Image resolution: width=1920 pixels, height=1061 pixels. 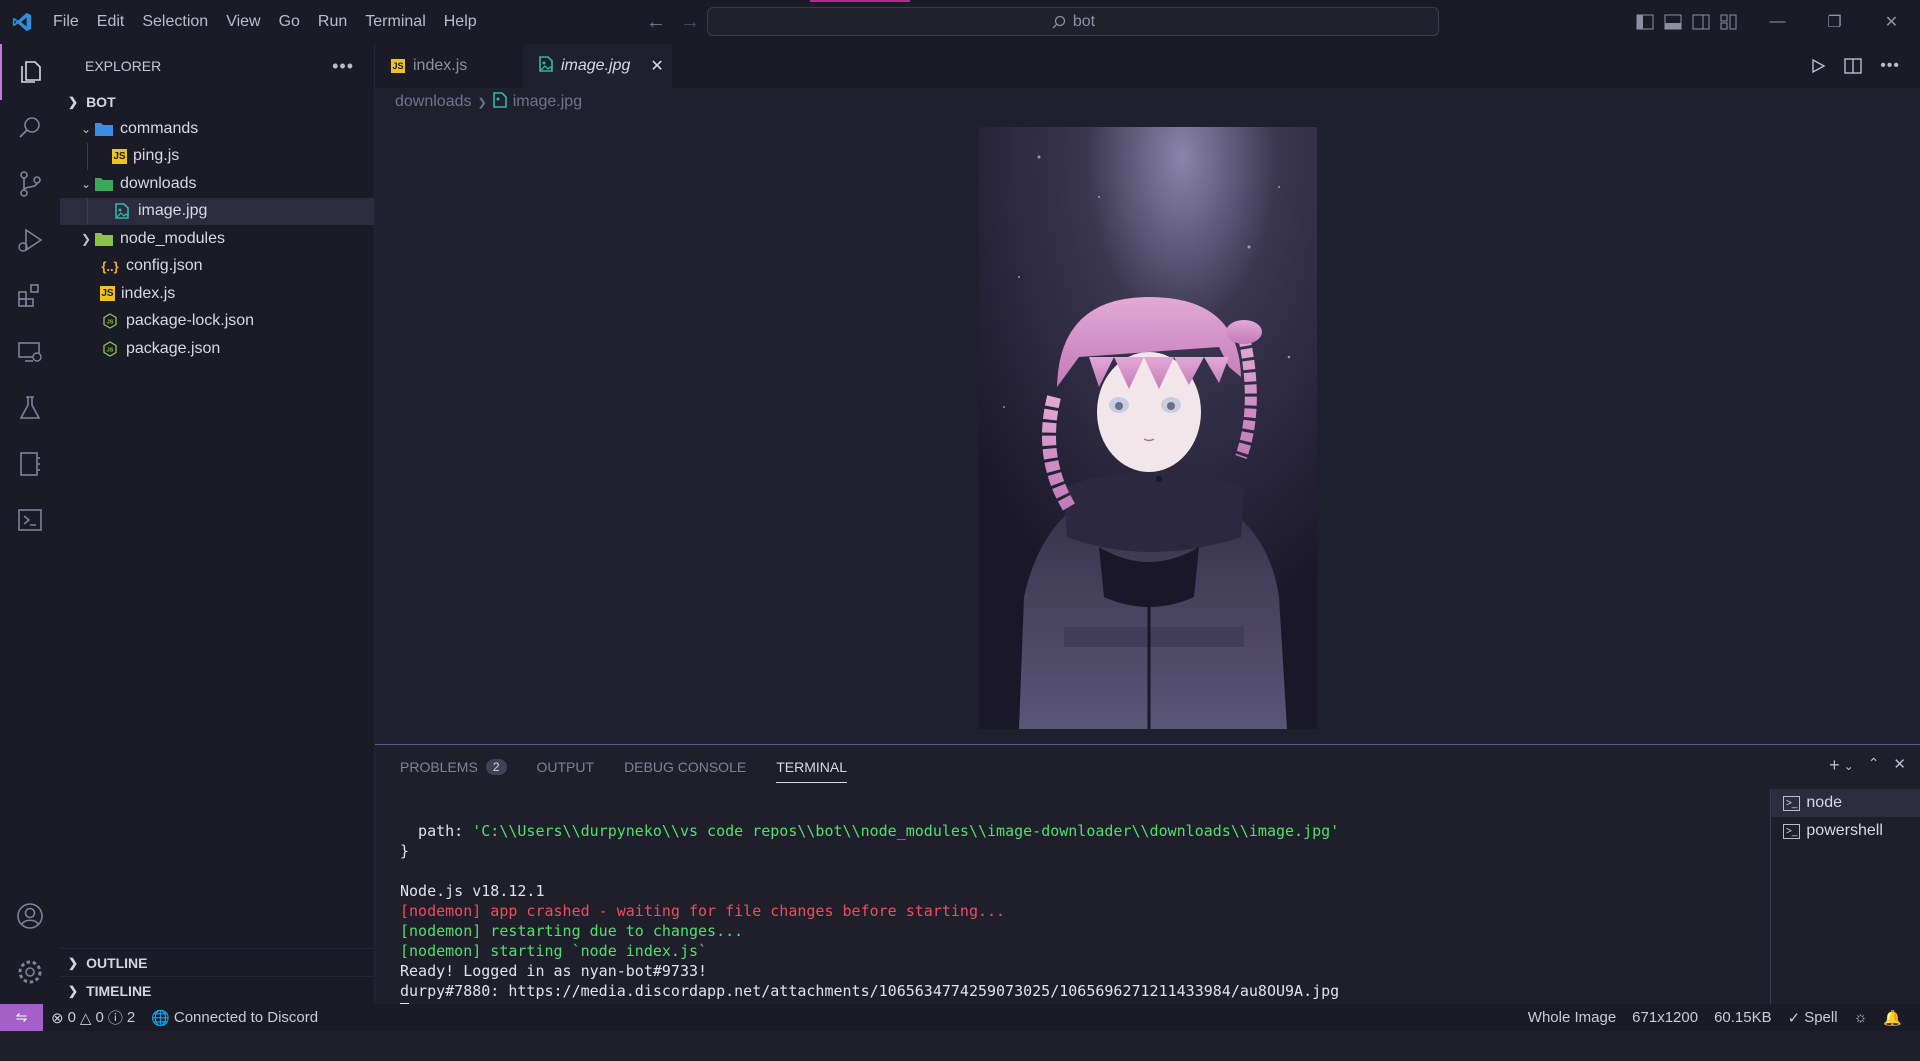 I want to click on zoom-status: Whole Image, so click(x=1572, y=1017).